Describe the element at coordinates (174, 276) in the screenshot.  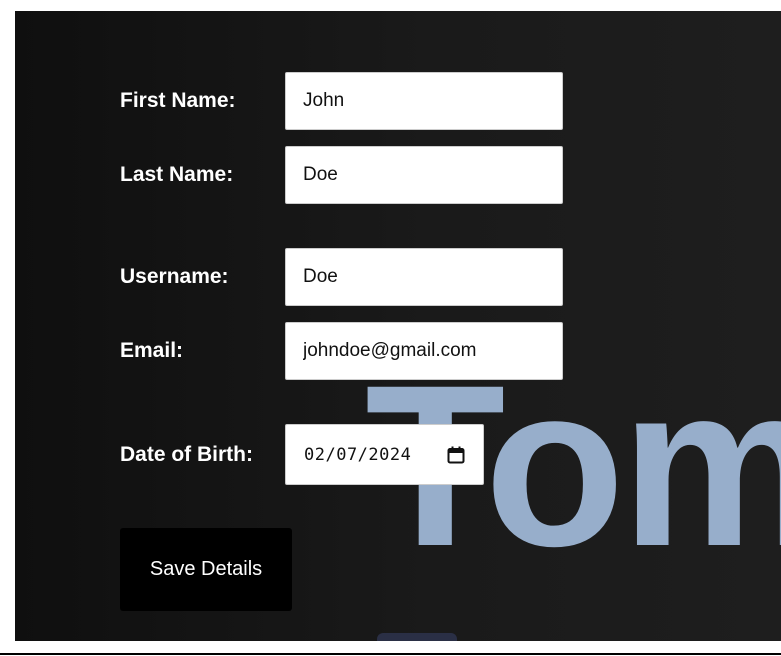
I see `username-label: Username:` at that location.